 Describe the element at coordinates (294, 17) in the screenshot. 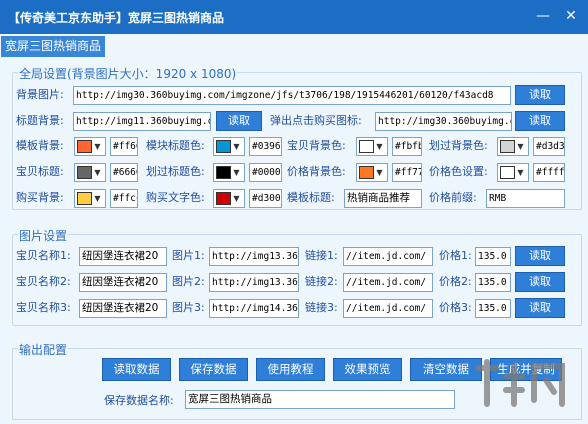

I see `title-bar: 【传奇美工京东助手】宽屏三图热销商品 — ✕` at that location.